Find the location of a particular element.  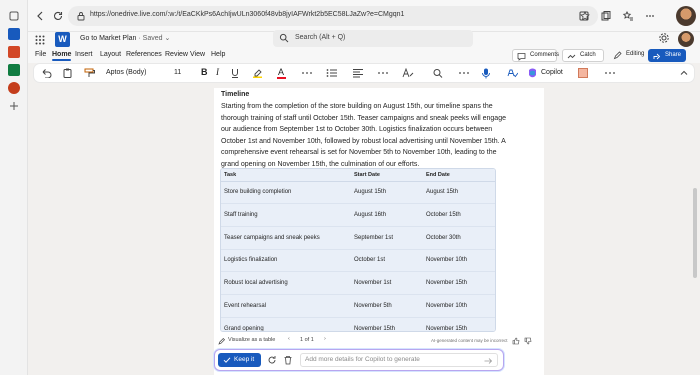

pencil-icon is located at coordinates (221, 341).